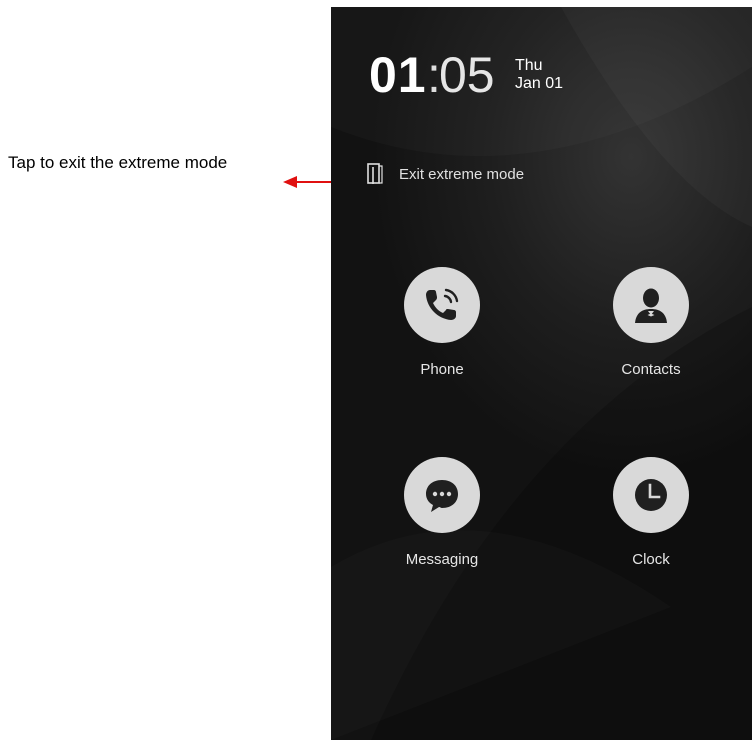  I want to click on contacts-icon, so click(651, 305).